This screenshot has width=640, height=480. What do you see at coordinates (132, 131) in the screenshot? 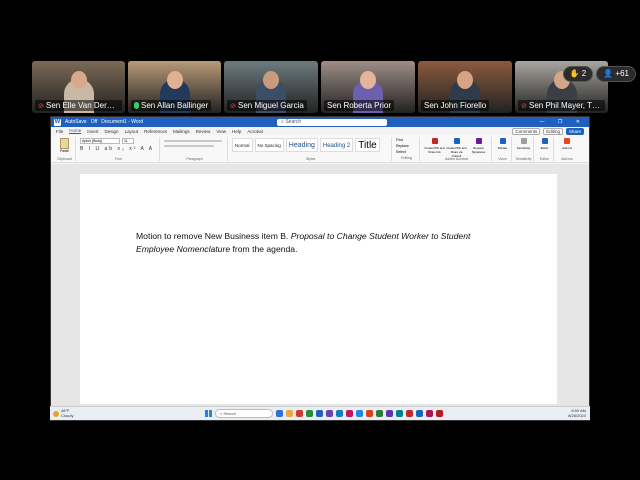
I see `tab-layout: Layout` at bounding box center [132, 131].